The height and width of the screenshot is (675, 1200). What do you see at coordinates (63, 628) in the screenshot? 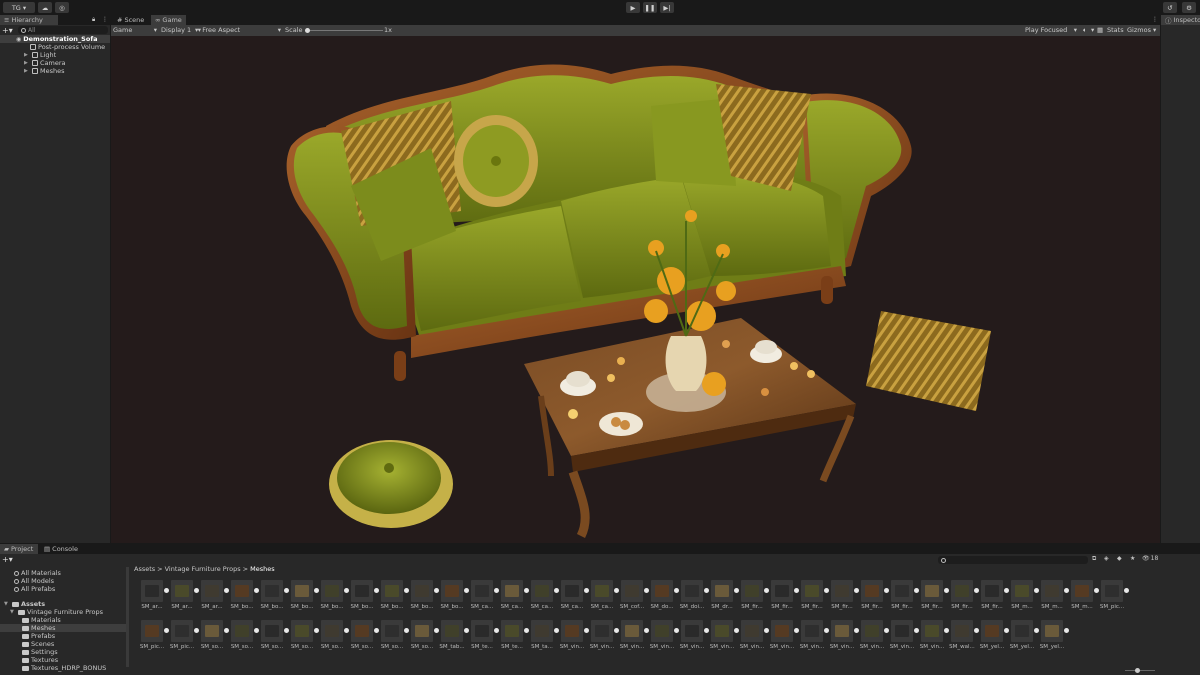
I see `folder-item-selected: Meshes` at bounding box center [63, 628].